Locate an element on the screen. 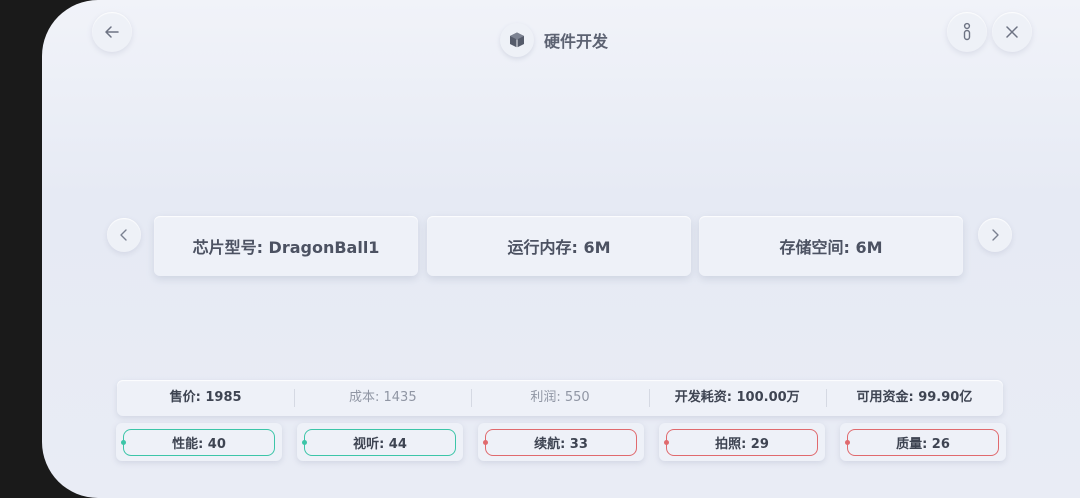  attr-camera-label: 拍照: 29 is located at coordinates (742, 444).